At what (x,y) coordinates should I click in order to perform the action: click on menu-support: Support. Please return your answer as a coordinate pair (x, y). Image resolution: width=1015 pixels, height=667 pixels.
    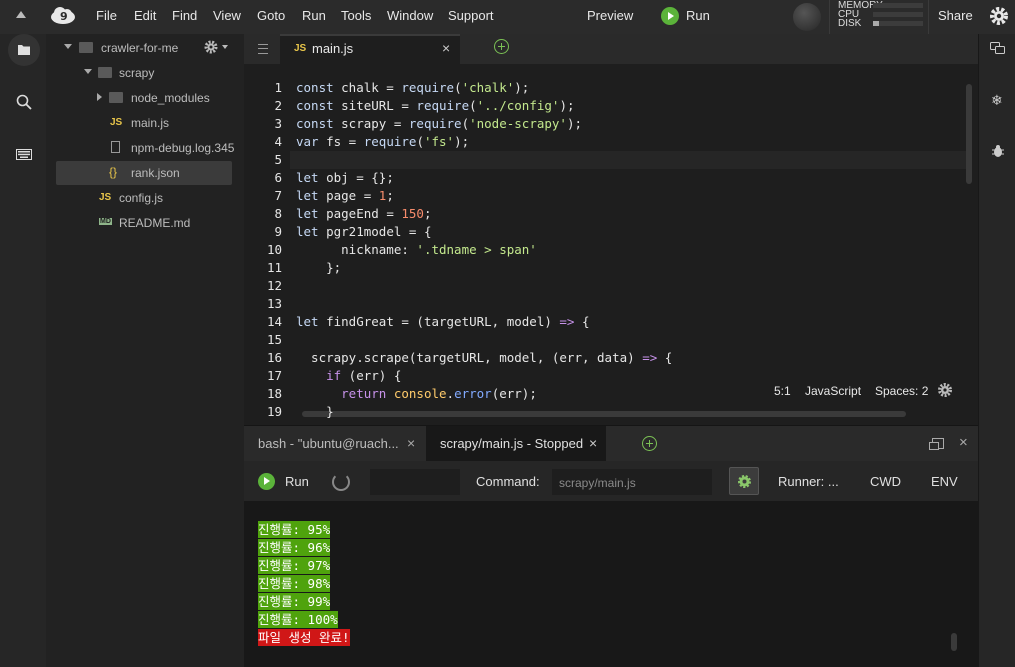
    Looking at the image, I should click on (471, 15).